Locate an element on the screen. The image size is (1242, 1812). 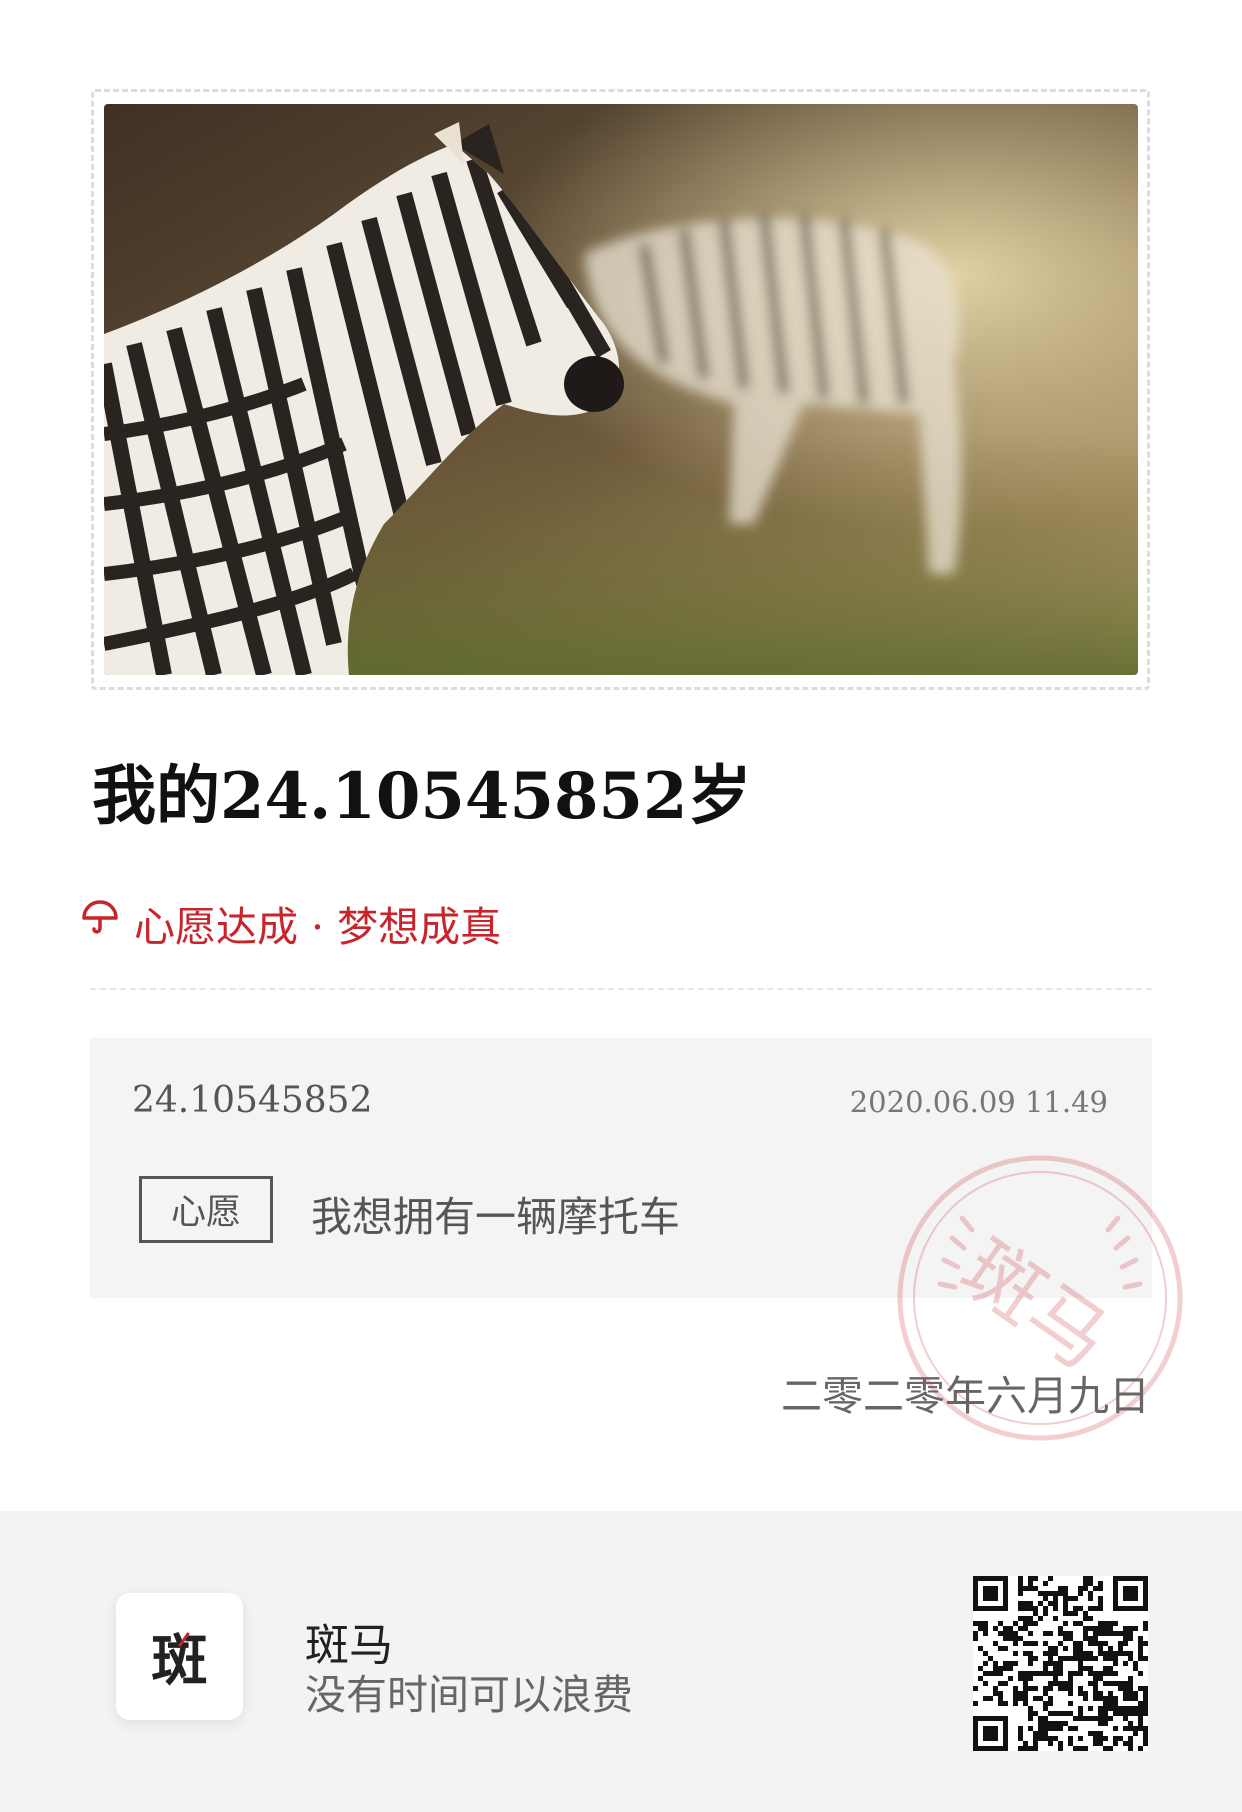
post-title: 我的24.10545852岁 is located at coordinates (422, 796).